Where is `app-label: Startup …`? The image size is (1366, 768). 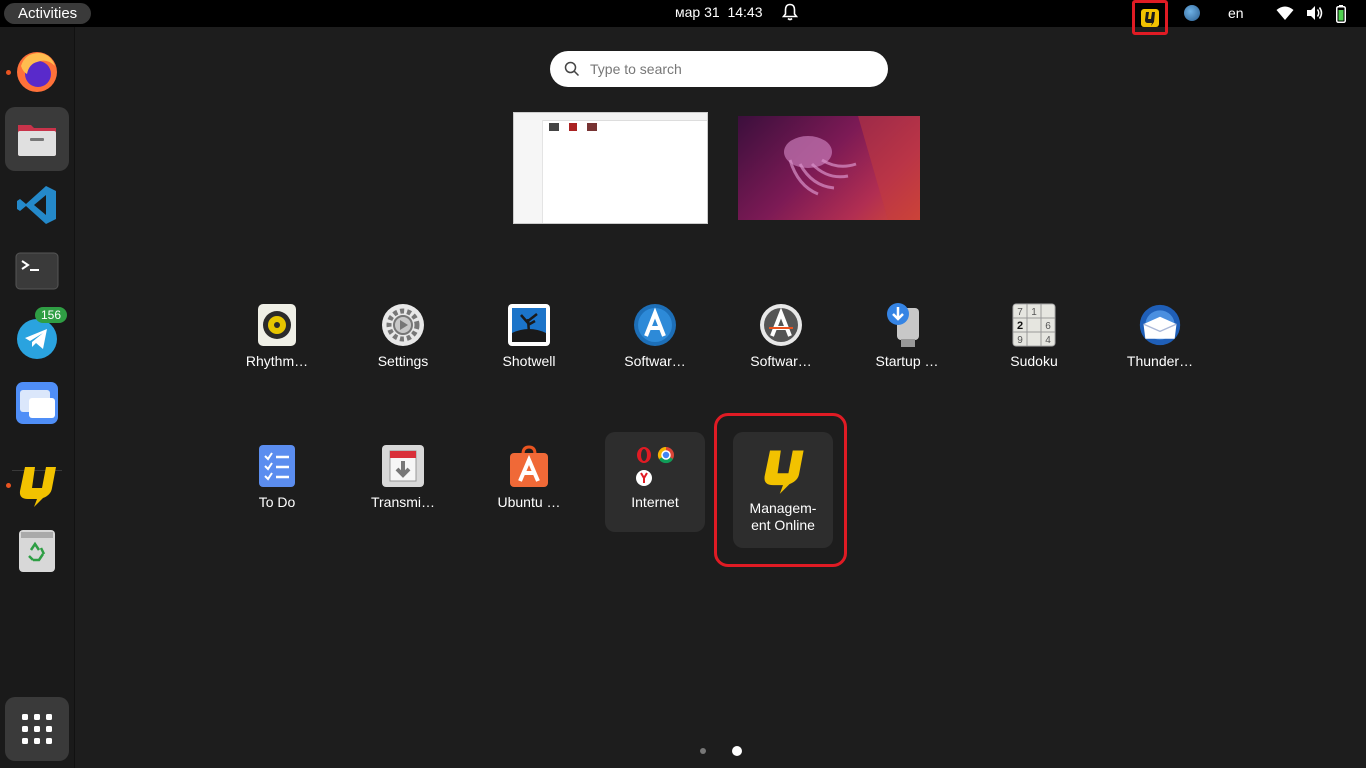 app-label: Startup … is located at coordinates (907, 361).